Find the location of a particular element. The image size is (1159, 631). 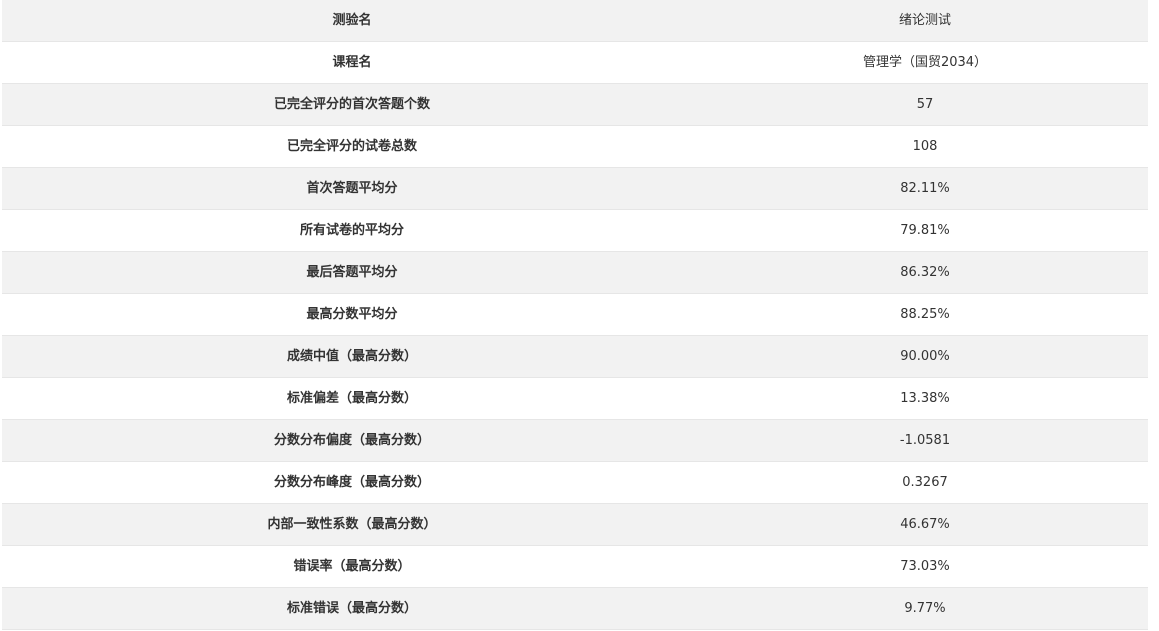

table-row: 分数分布峰度（最高分数） 0.3267 is located at coordinates (575, 482).